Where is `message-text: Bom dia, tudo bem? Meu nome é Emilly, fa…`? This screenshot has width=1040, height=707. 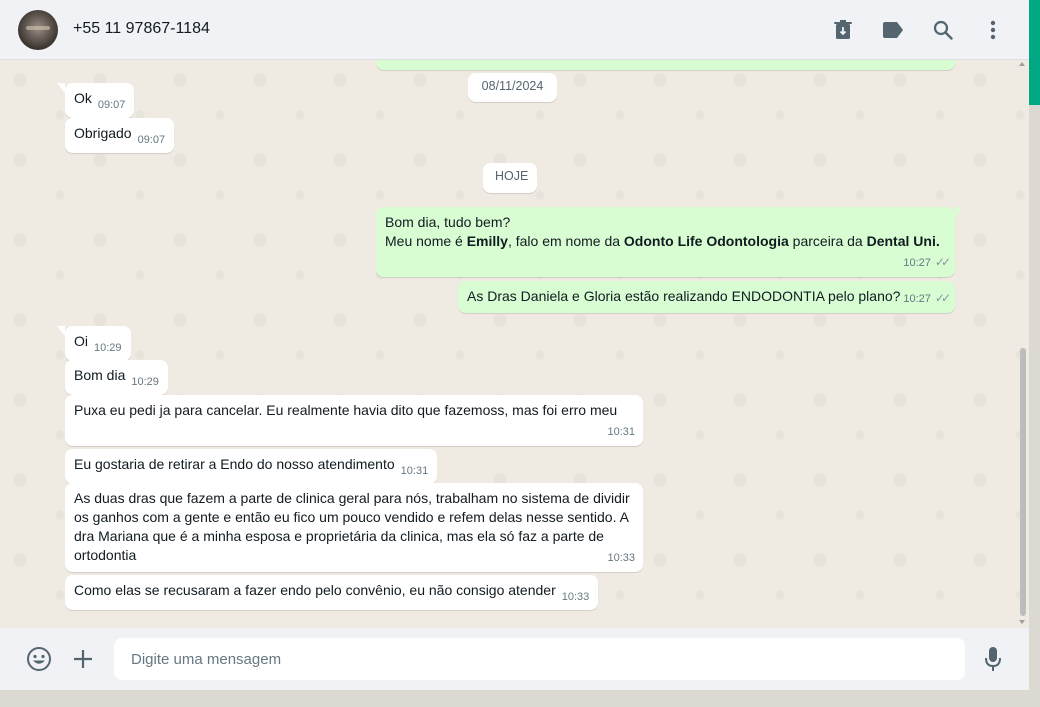
message-text: Bom dia, tudo bem? Meu nome é Emilly, fa… is located at coordinates (662, 231).